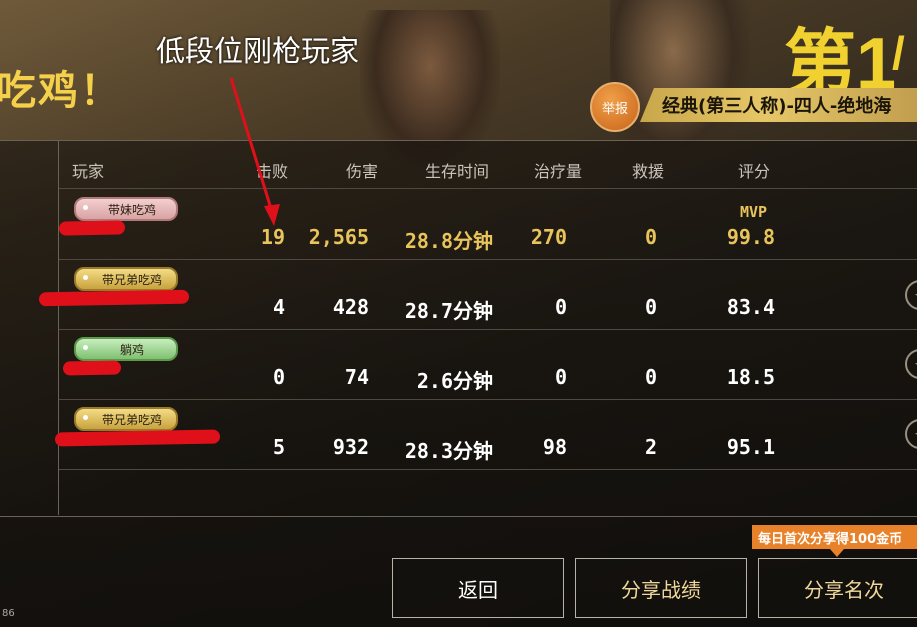 The height and width of the screenshot is (627, 917). I want to click on player-tag: 躺鸡, so click(126, 349).